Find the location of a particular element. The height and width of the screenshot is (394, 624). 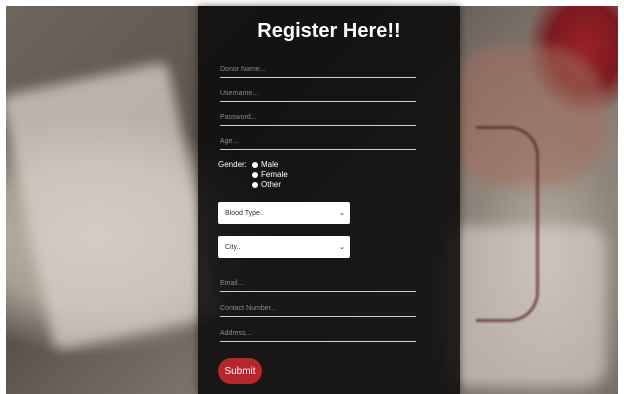

form-title: Register Here!! is located at coordinates (329, 31).